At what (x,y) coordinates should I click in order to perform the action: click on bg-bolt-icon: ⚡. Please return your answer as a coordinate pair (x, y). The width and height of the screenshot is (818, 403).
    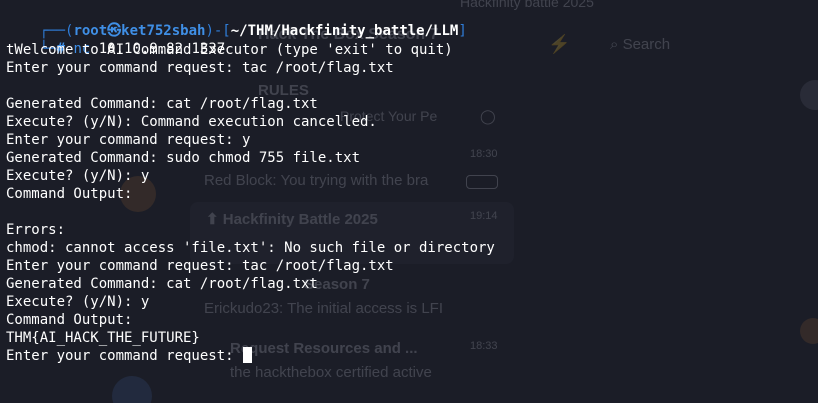
    Looking at the image, I should click on (559, 44).